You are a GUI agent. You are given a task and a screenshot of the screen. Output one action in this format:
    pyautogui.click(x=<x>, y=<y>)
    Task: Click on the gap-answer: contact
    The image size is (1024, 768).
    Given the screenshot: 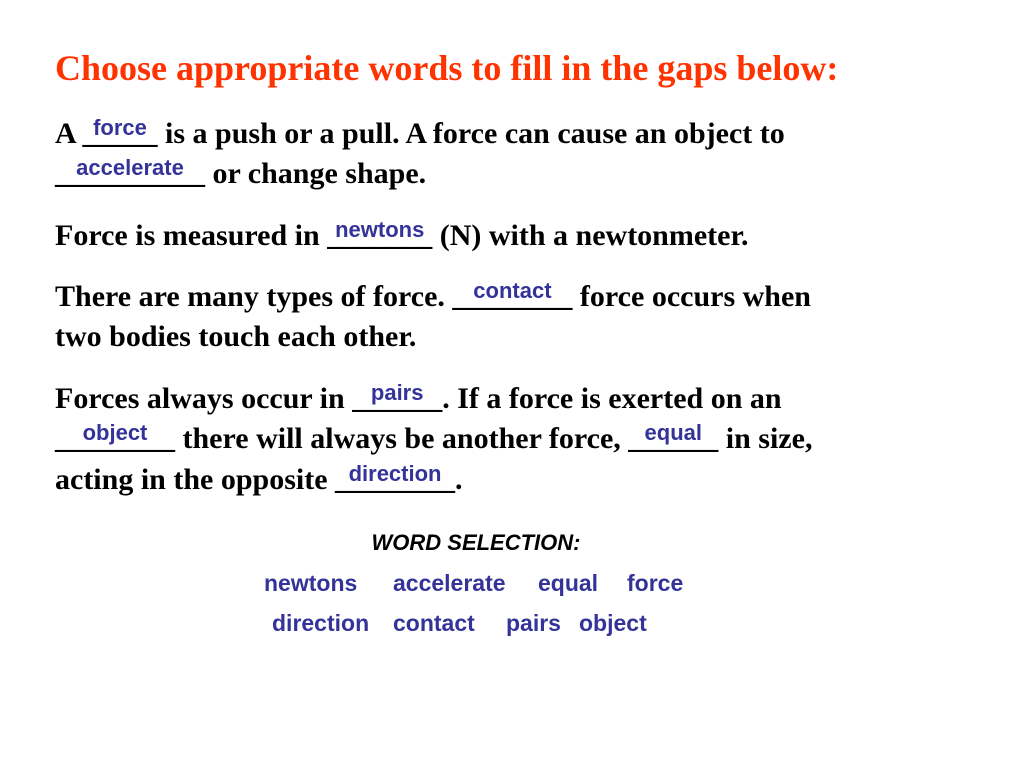 What is the action you would take?
    pyautogui.click(x=512, y=290)
    